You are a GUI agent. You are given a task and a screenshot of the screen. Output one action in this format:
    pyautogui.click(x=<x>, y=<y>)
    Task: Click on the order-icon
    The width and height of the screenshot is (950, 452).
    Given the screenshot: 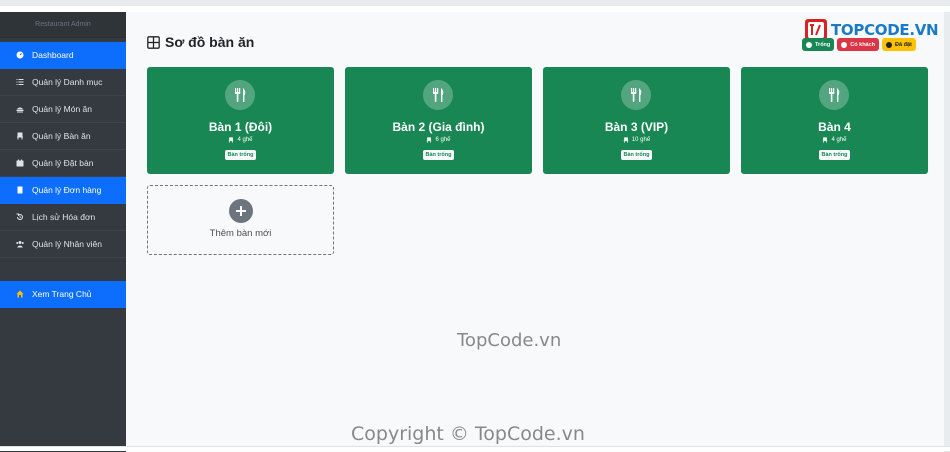 What is the action you would take?
    pyautogui.click(x=20, y=190)
    